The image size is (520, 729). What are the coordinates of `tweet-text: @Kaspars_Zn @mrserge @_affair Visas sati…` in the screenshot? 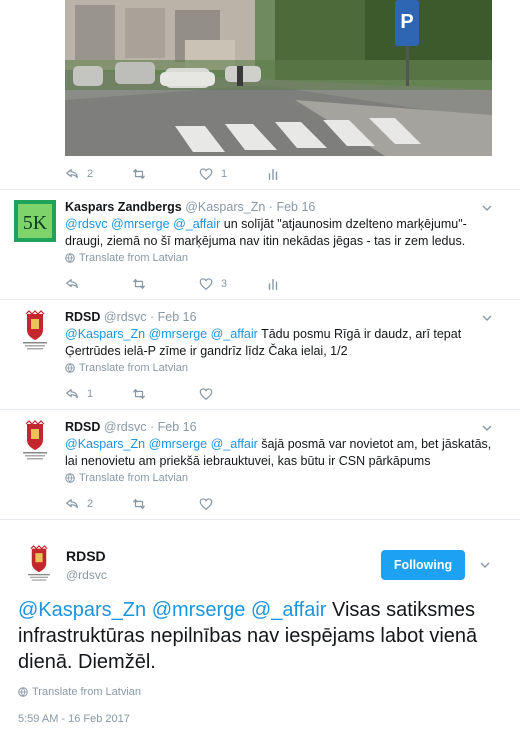 It's located at (263, 636).